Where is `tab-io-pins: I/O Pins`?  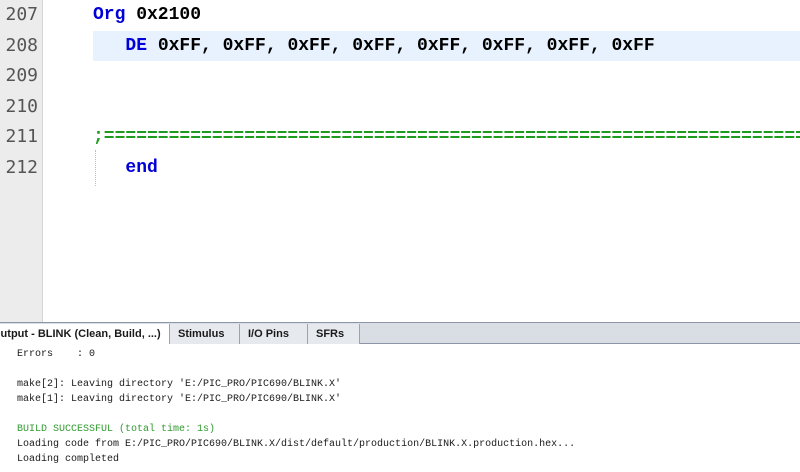
tab-io-pins: I/O Pins is located at coordinates (274, 334).